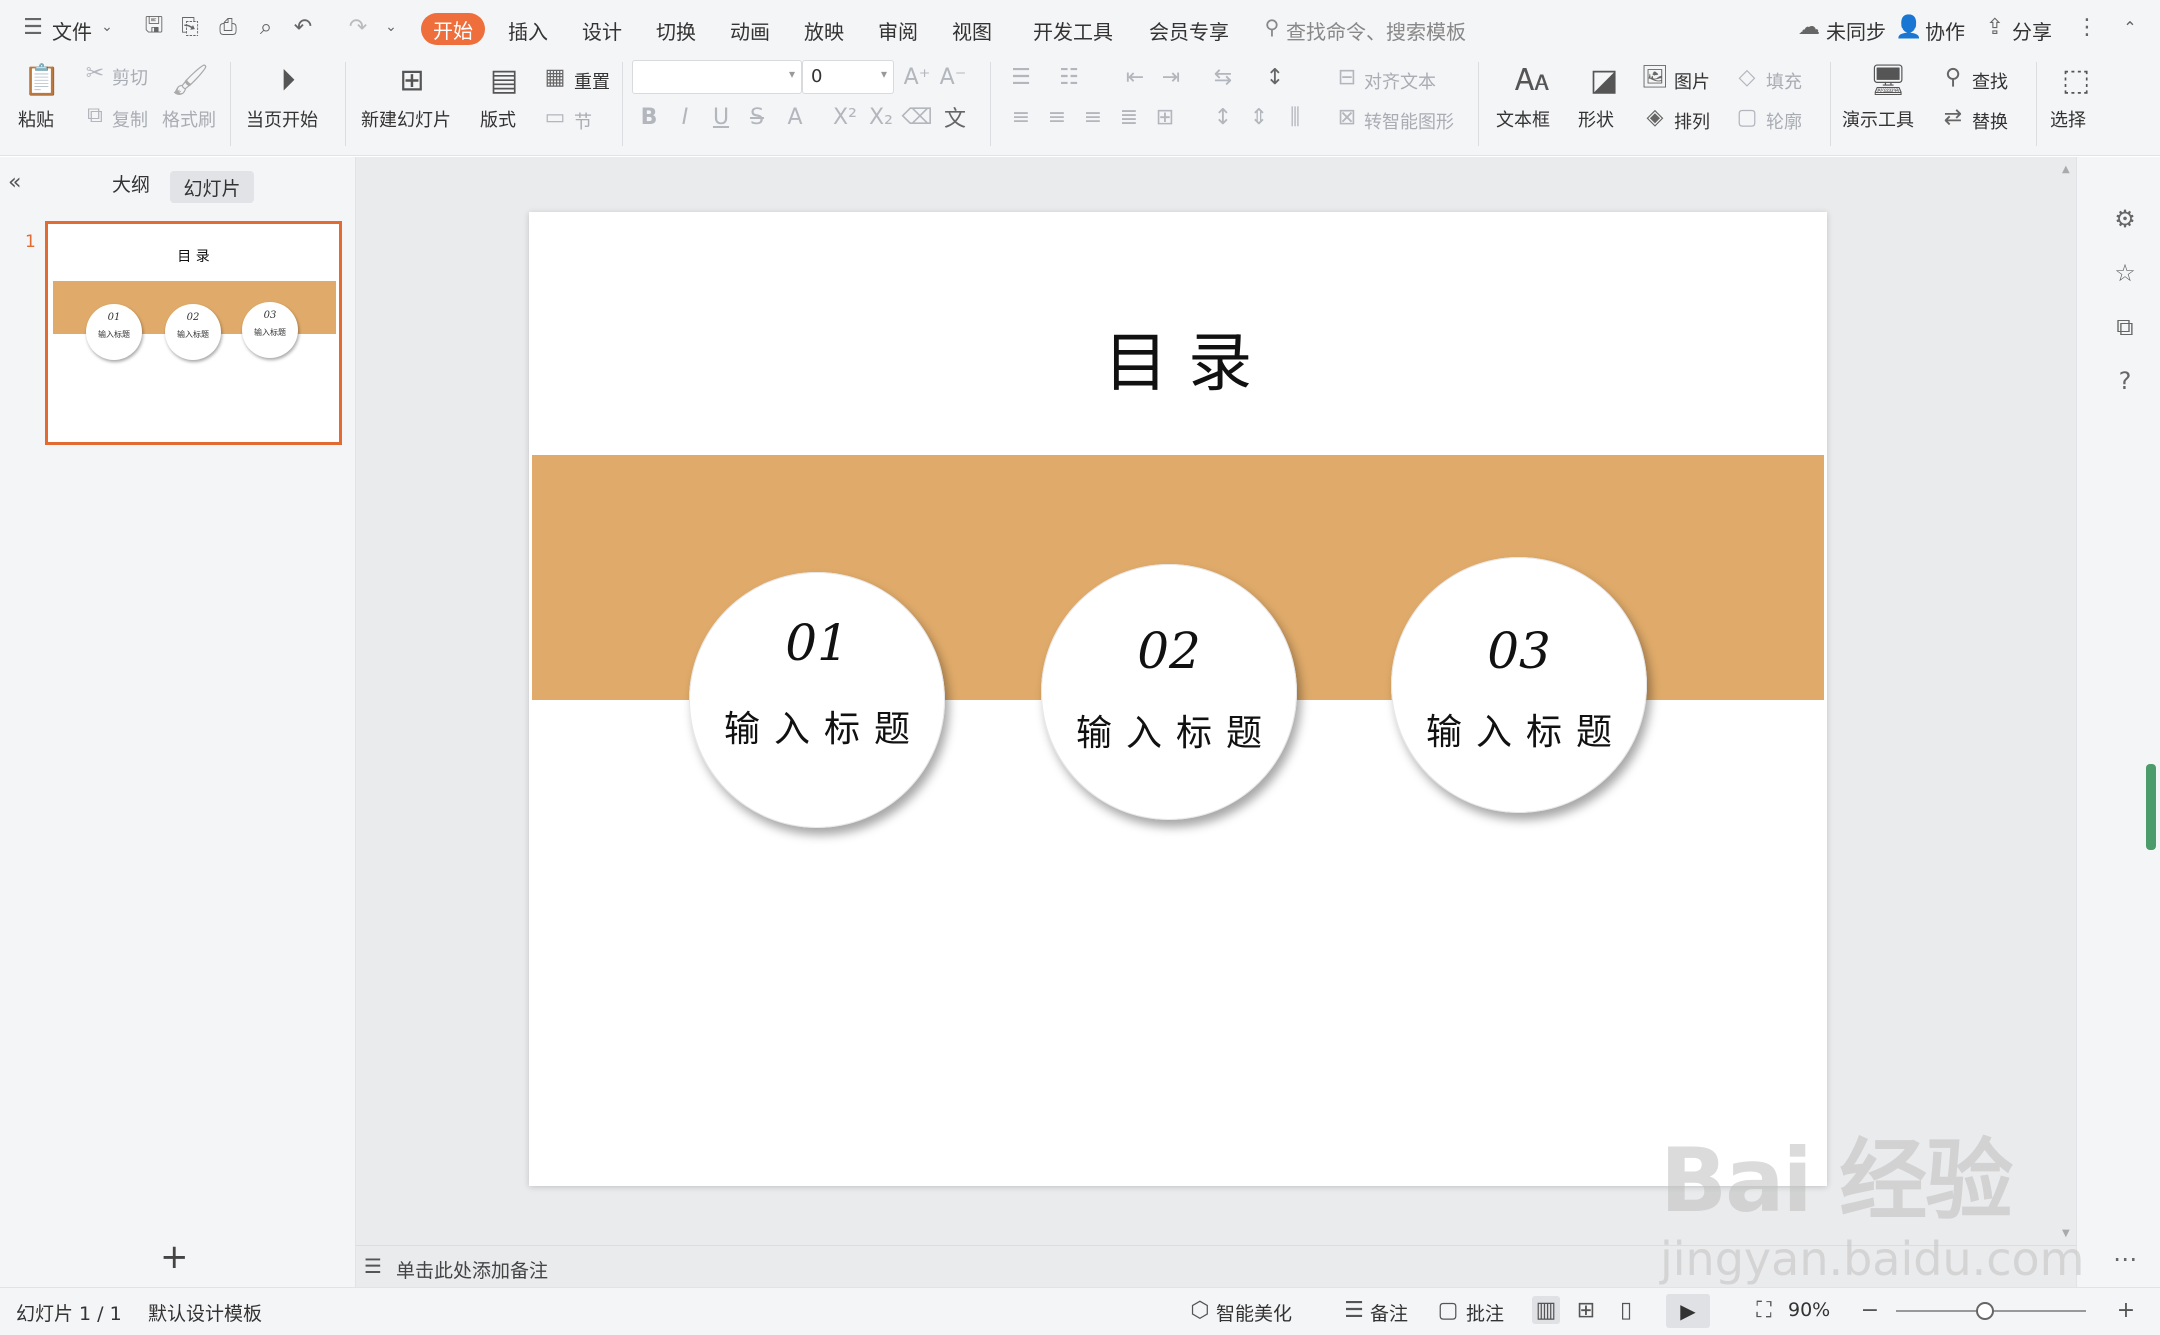 Image resolution: width=2160 pixels, height=1335 pixels. Describe the element at coordinates (592, 81) in the screenshot. I see `reset-button: 重置` at that location.